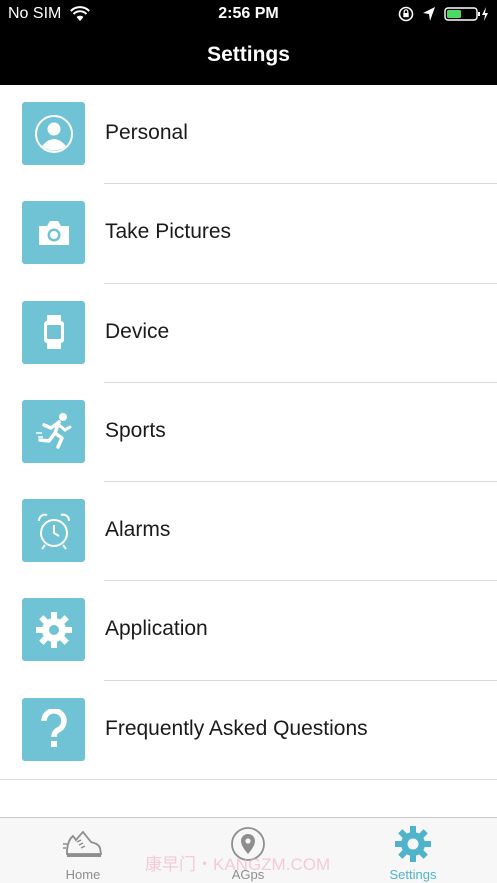  Describe the element at coordinates (248, 42) in the screenshot. I see `top-bar: No SIM 2:56 PM Settings` at that location.